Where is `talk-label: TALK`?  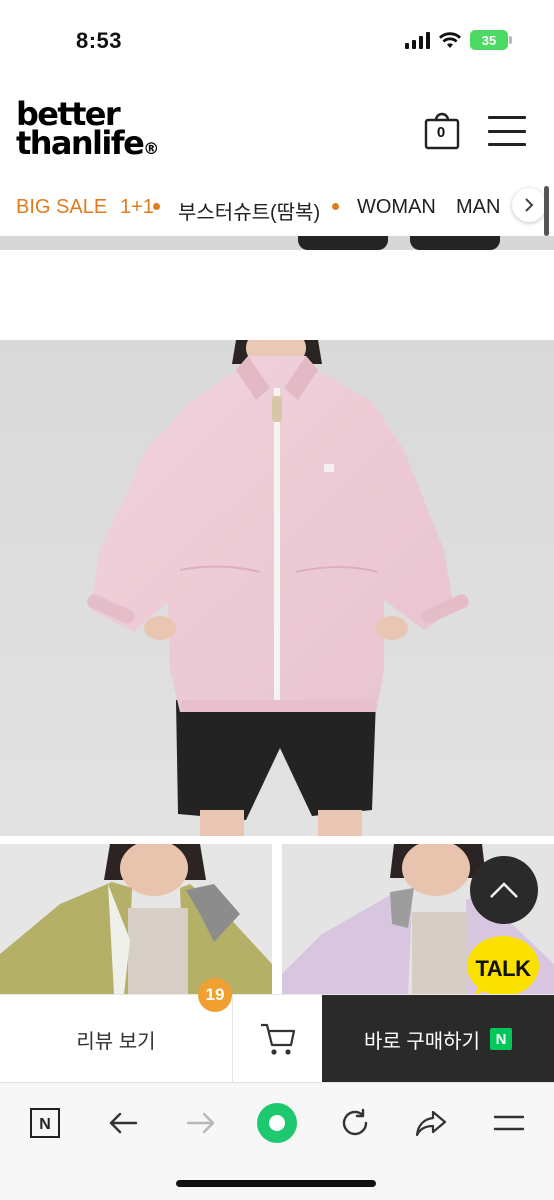 talk-label: TALK is located at coordinates (503, 968).